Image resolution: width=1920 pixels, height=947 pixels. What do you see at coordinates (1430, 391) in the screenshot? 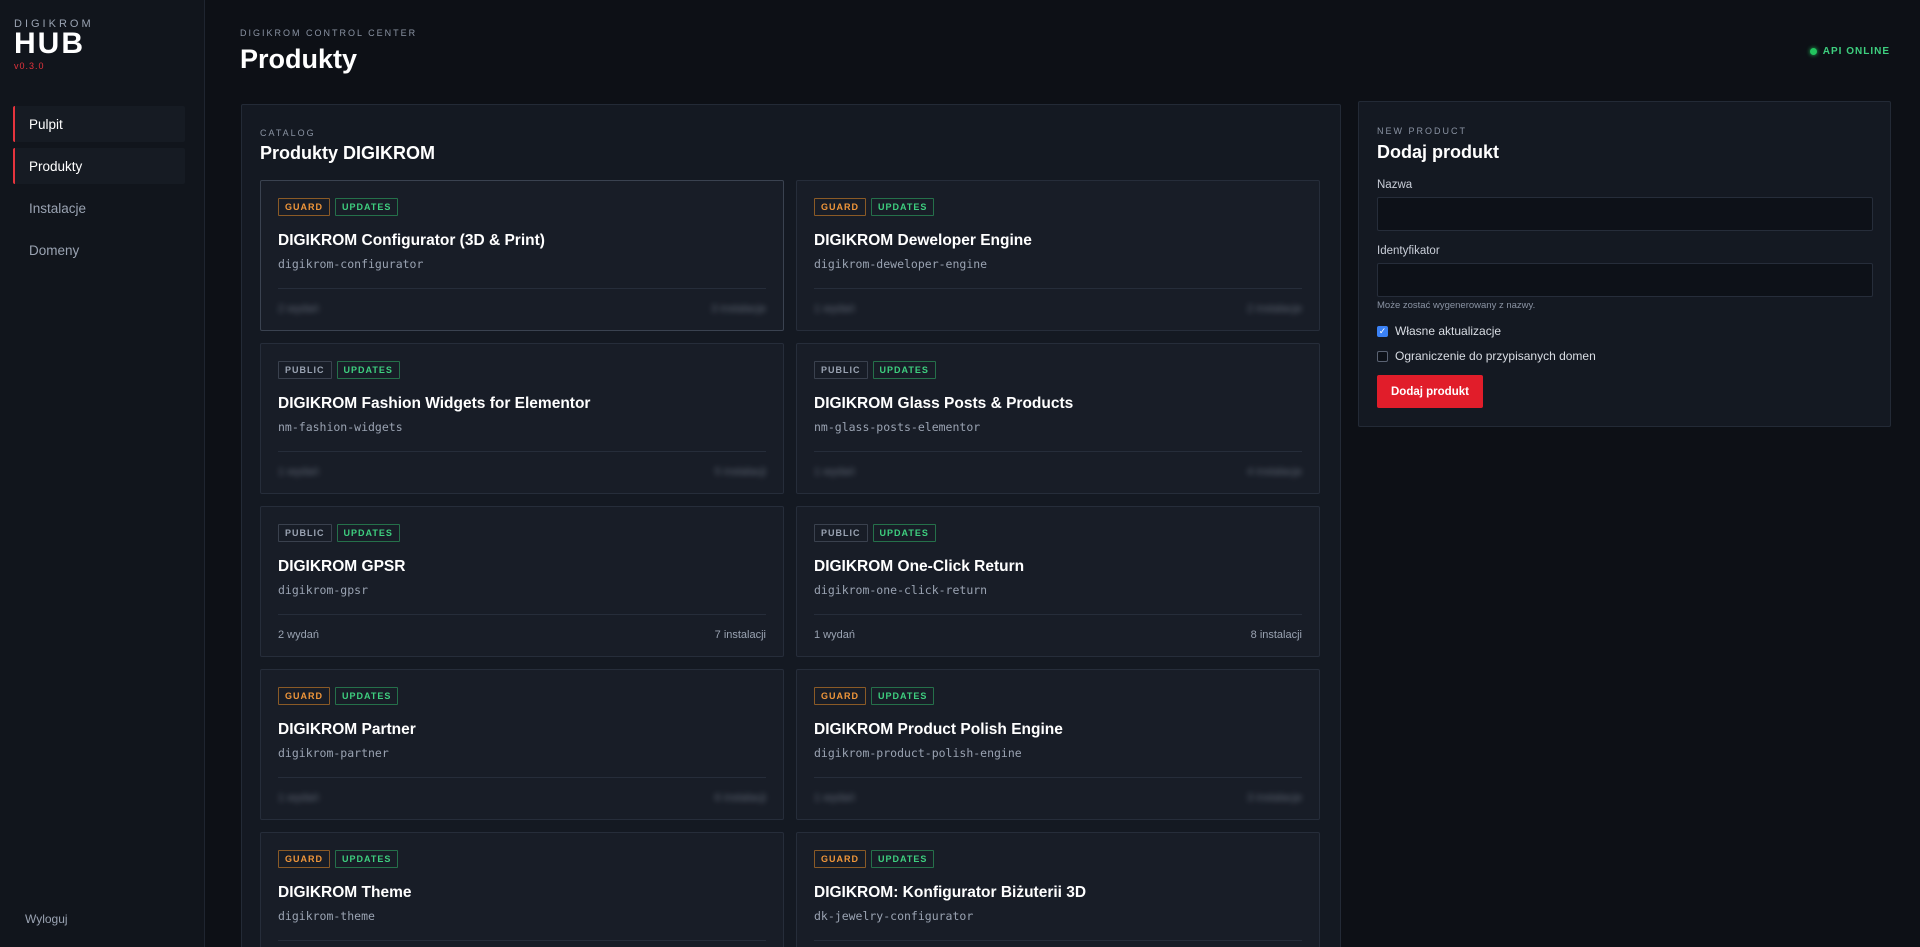
I see `add-product-button: Dodaj produkt` at bounding box center [1430, 391].